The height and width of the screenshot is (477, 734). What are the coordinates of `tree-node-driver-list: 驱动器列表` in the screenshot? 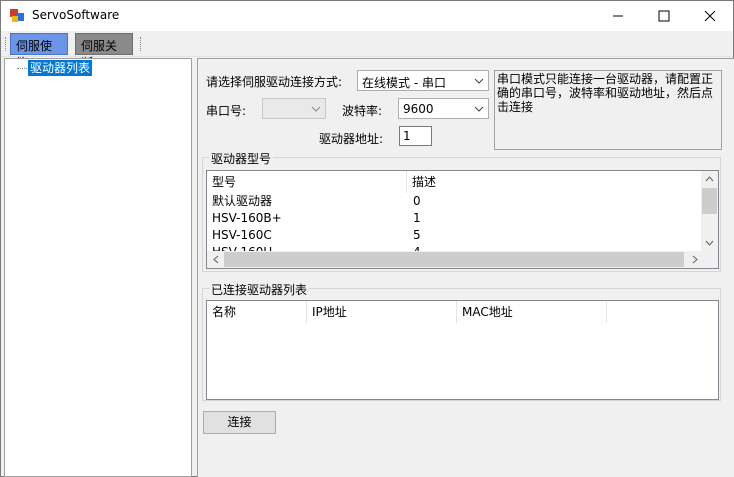 It's located at (60, 68).